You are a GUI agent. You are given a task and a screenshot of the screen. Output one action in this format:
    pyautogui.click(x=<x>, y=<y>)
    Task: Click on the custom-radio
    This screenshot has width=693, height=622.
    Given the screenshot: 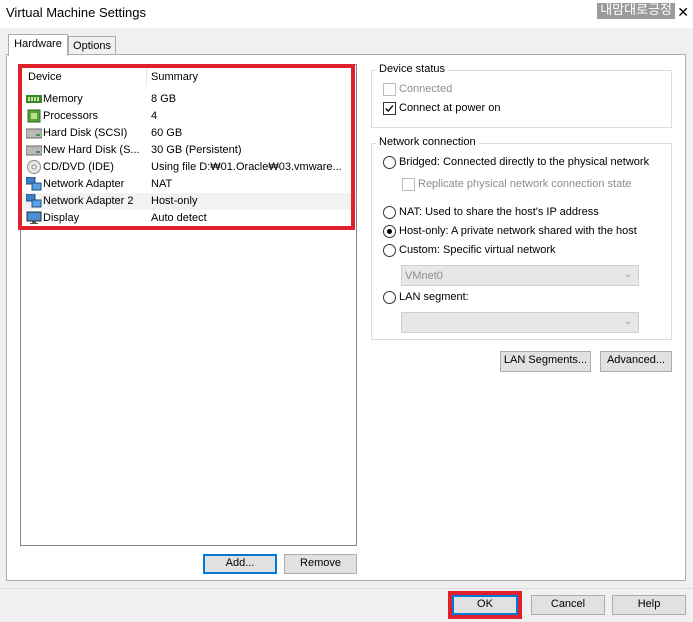 What is the action you would take?
    pyautogui.click(x=389, y=250)
    